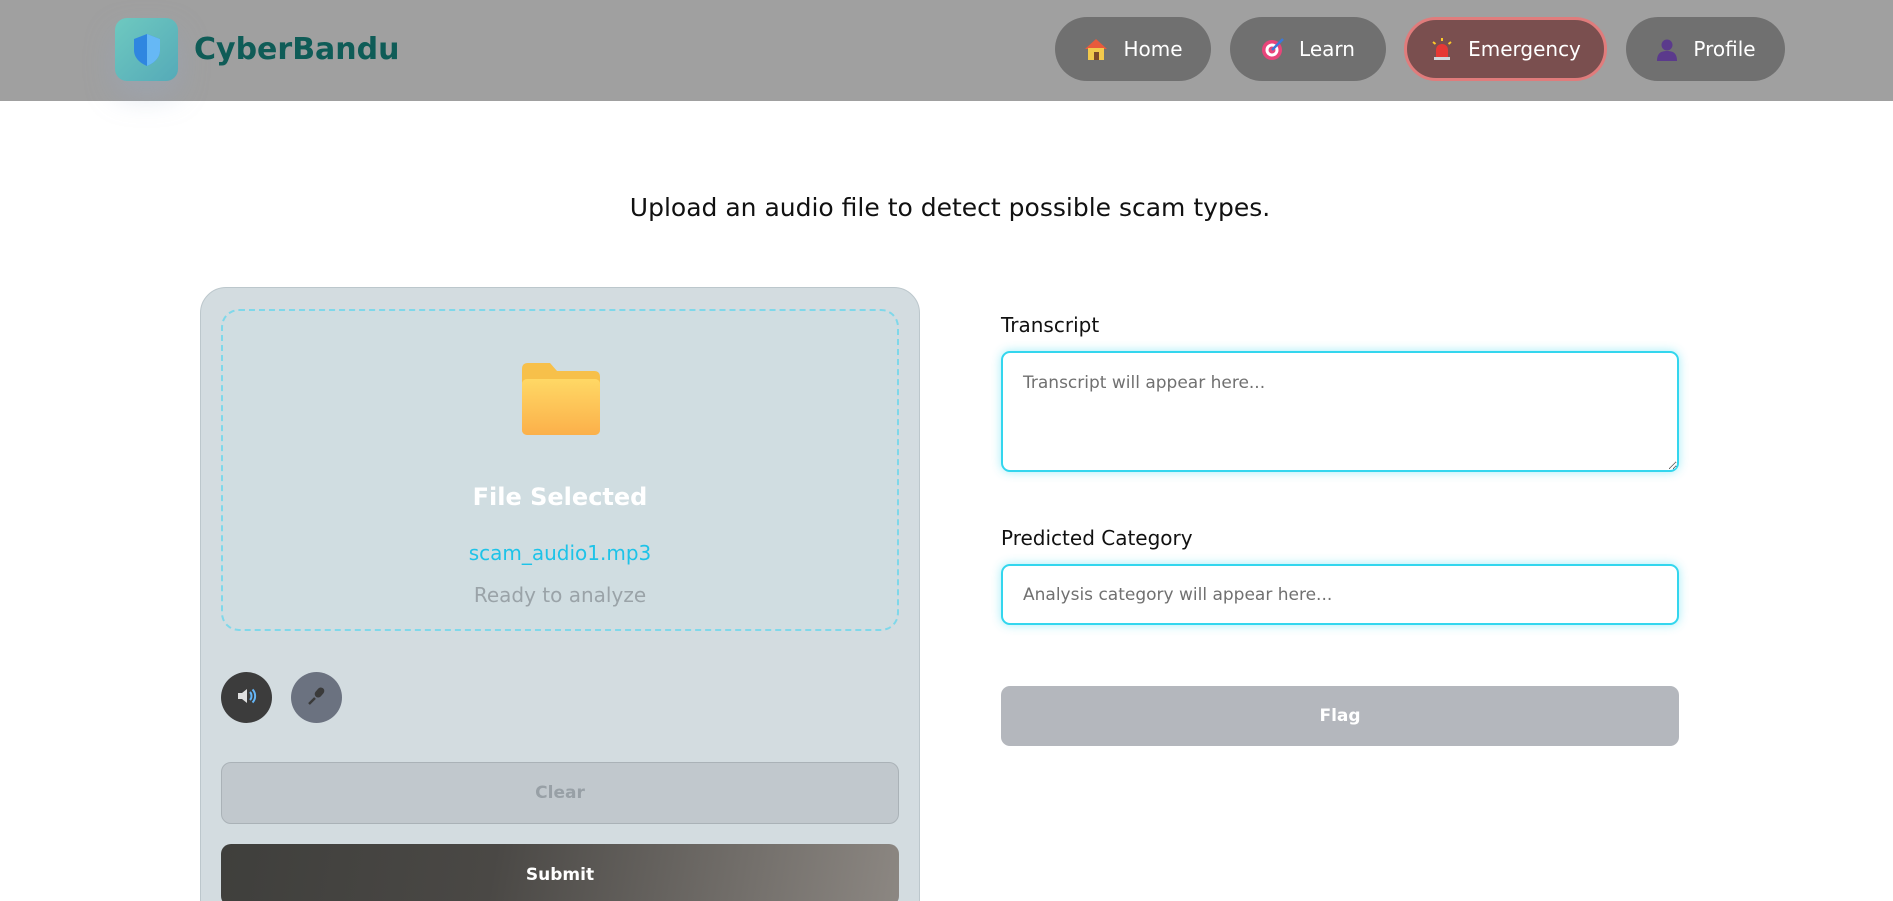  Describe the element at coordinates (1097, 538) in the screenshot. I see `predicted-category-label: Predicted Category` at that location.